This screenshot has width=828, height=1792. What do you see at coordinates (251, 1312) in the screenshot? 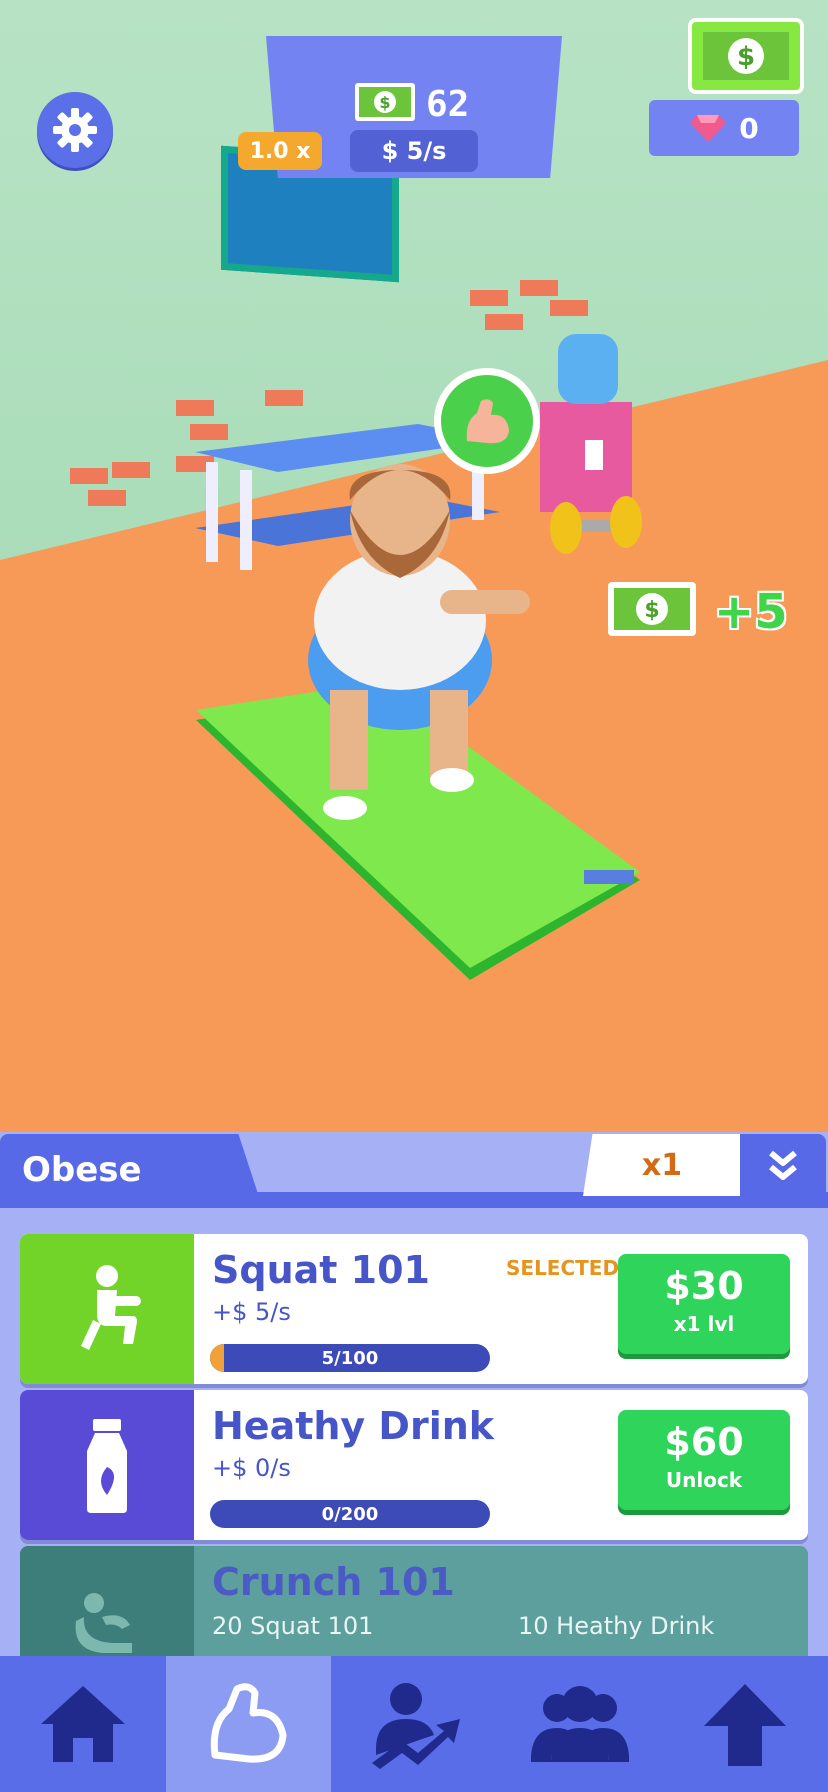
I see `workout-rate: +$ 5/s` at bounding box center [251, 1312].